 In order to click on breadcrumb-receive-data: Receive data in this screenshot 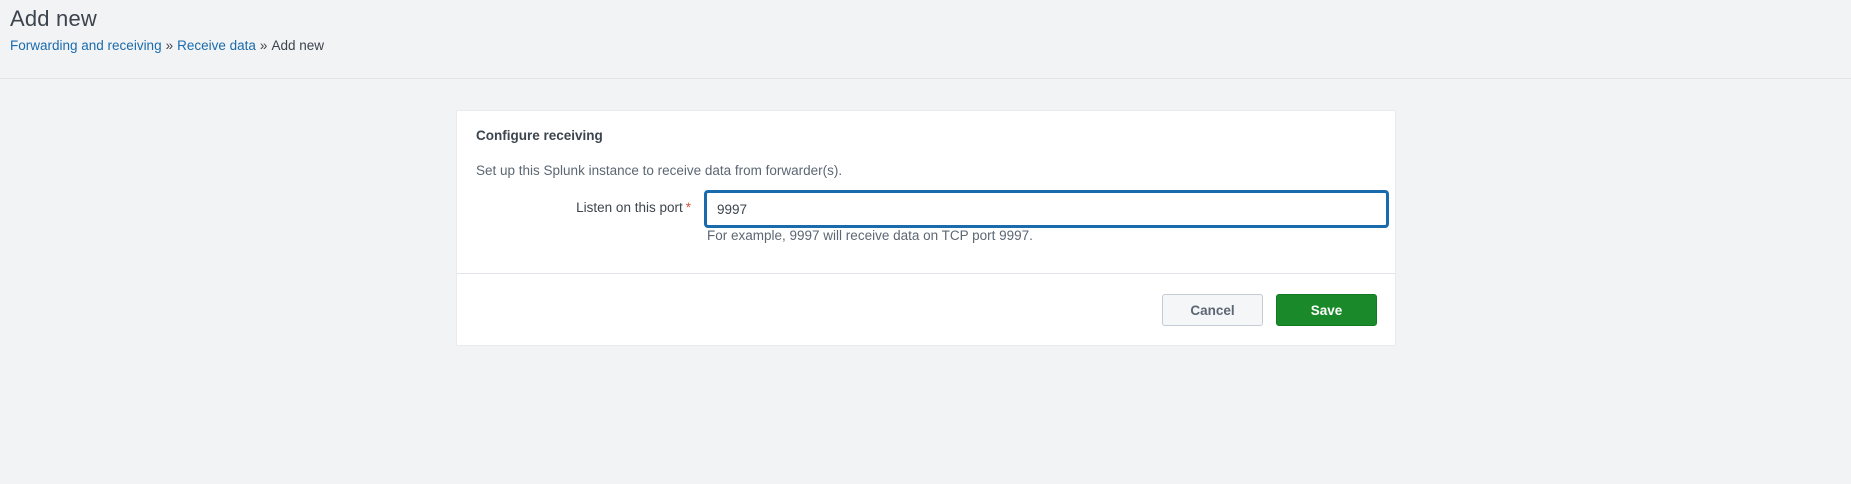, I will do `click(216, 45)`.